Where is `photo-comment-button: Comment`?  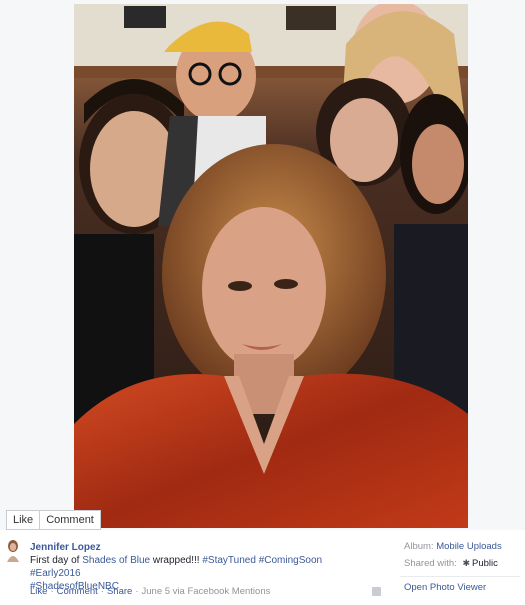
photo-comment-button: Comment is located at coordinates (69, 520).